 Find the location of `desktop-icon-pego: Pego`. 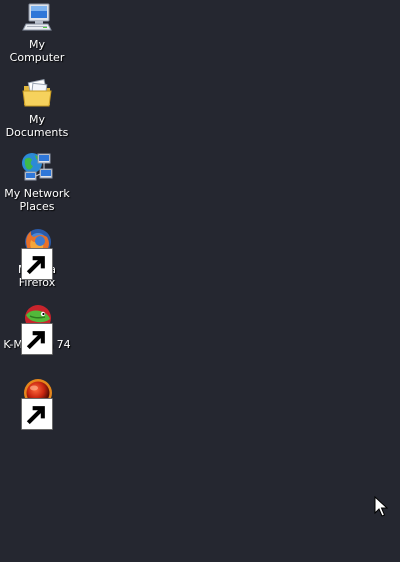

desktop-icon-pego: Pego is located at coordinates (37, 403).